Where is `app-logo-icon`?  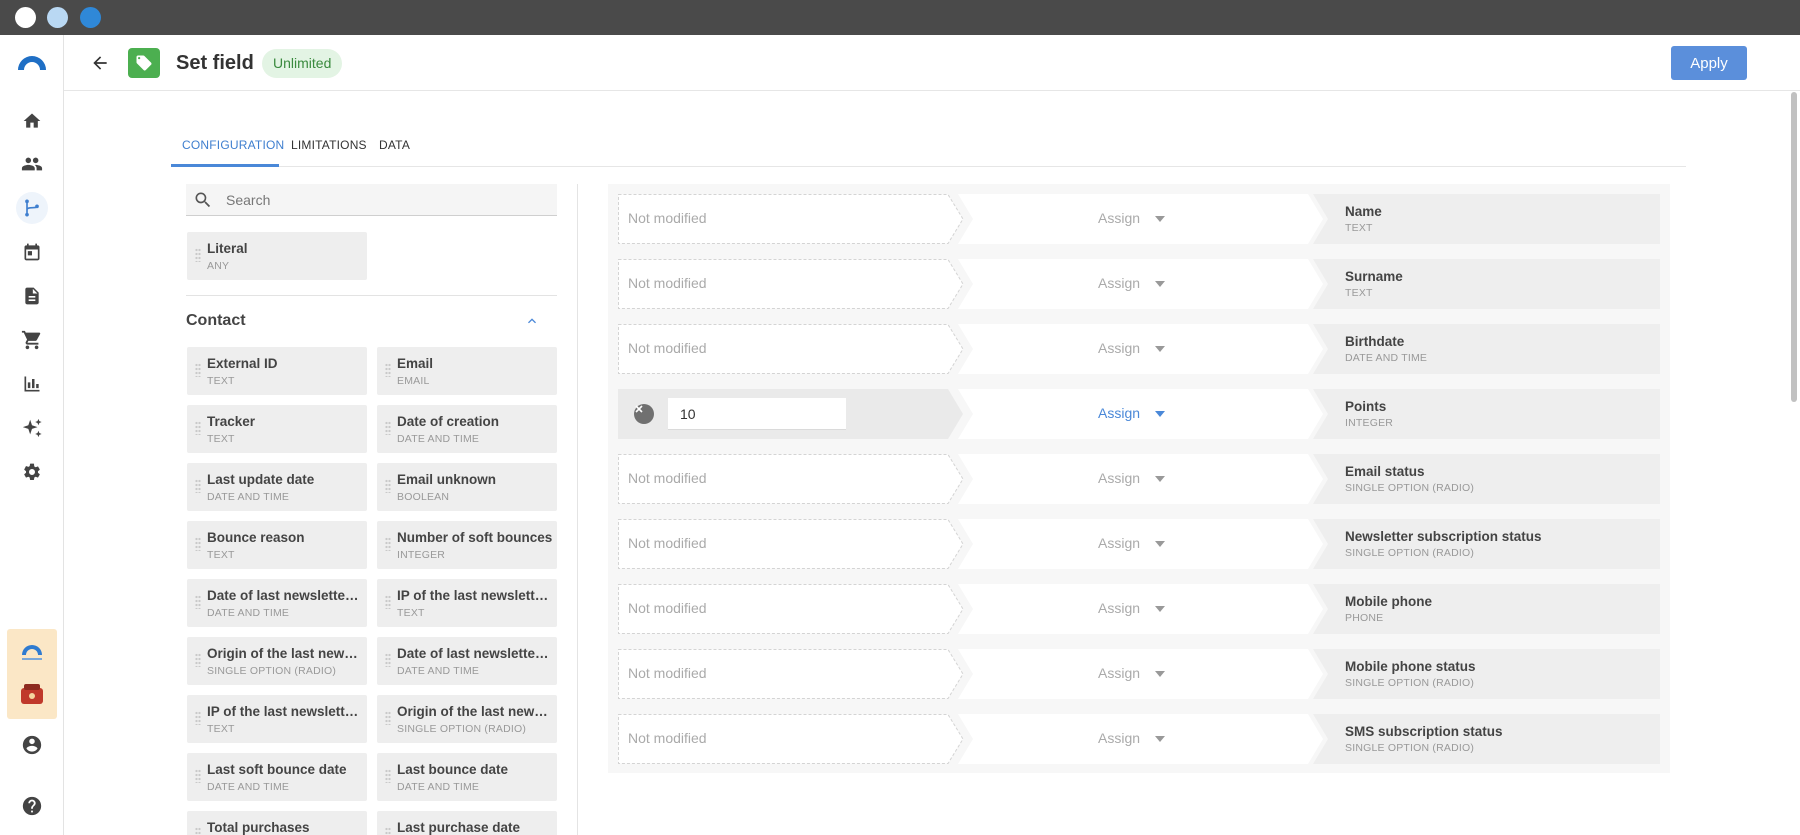 app-logo-icon is located at coordinates (32, 62).